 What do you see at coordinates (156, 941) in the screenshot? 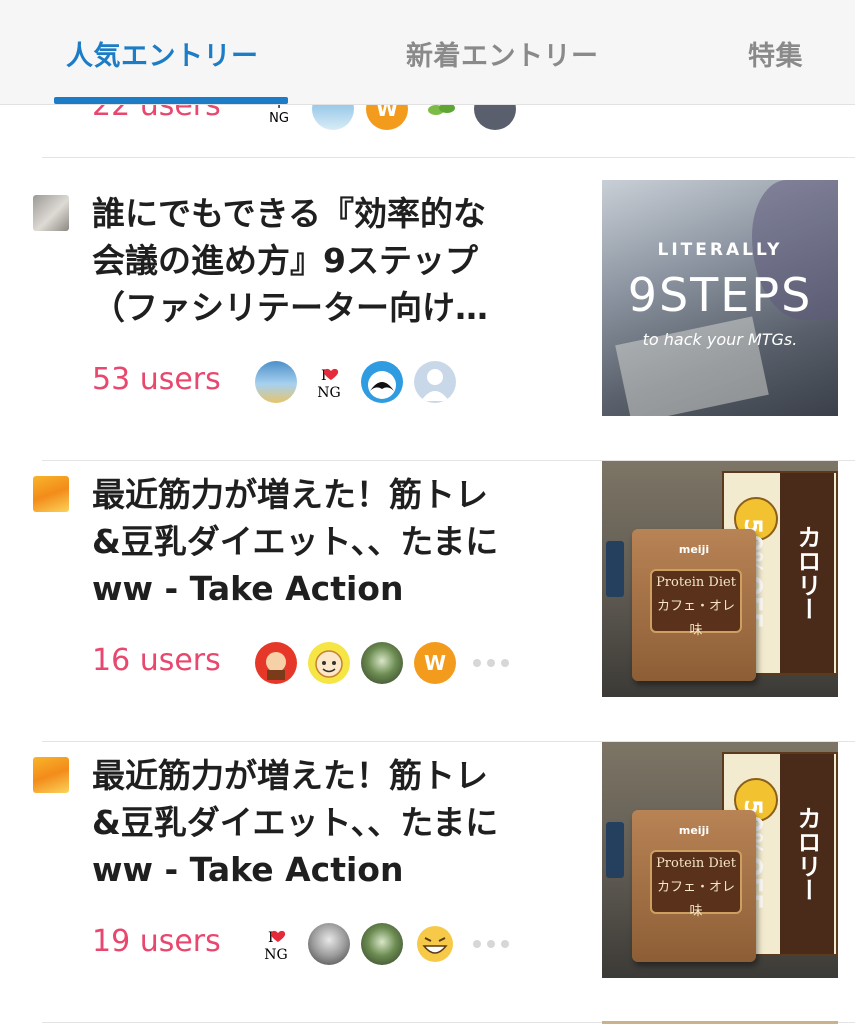
I see `user-count: 19 users` at bounding box center [156, 941].